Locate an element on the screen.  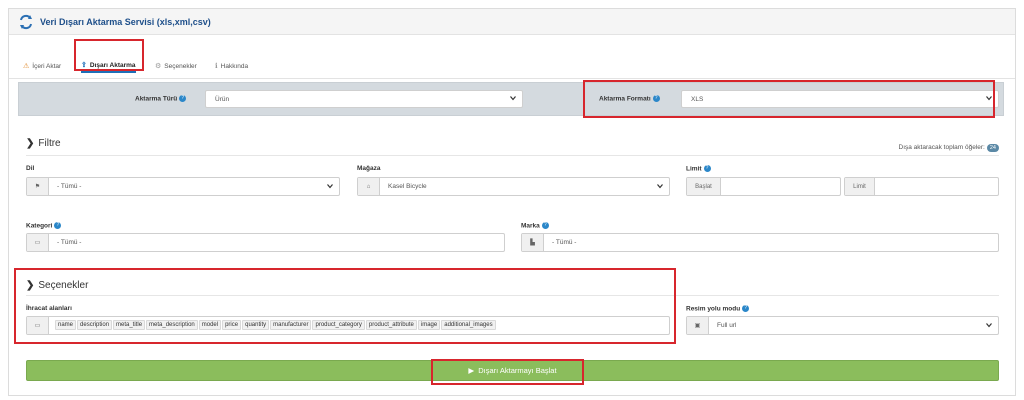
image-icon: ▣ is located at coordinates (698, 325).